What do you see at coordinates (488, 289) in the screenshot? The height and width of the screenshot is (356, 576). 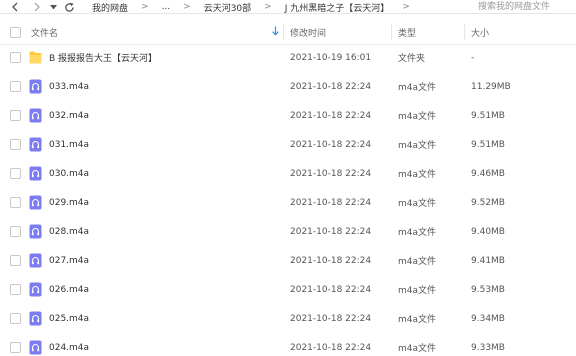 I see `file-size: 9.53MB` at bounding box center [488, 289].